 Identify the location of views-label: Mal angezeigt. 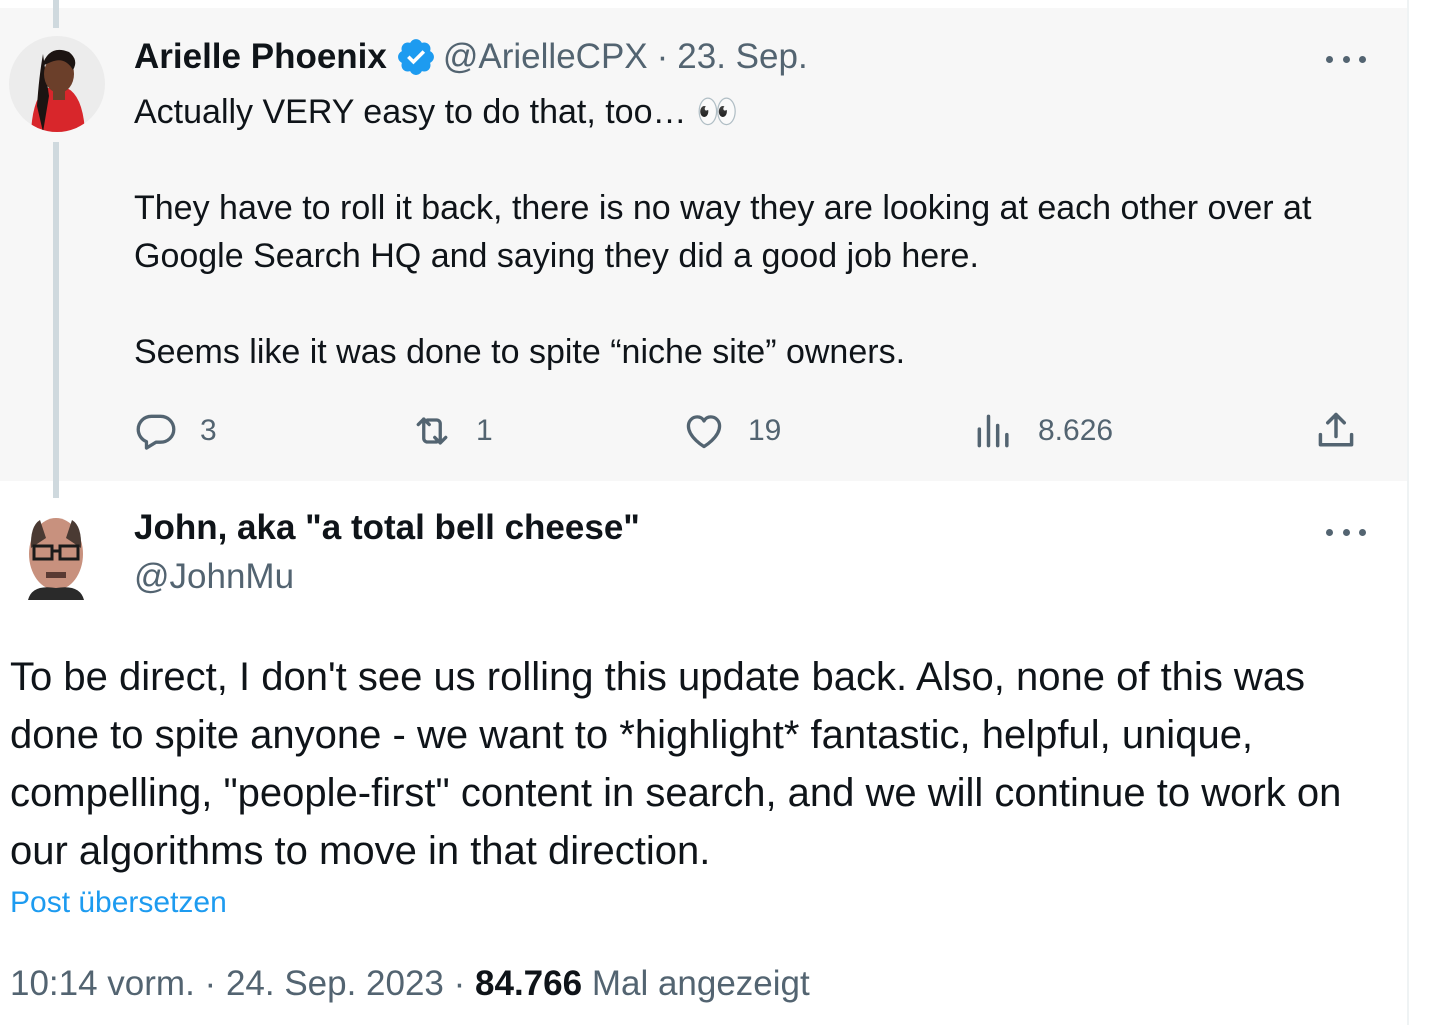
(700, 983).